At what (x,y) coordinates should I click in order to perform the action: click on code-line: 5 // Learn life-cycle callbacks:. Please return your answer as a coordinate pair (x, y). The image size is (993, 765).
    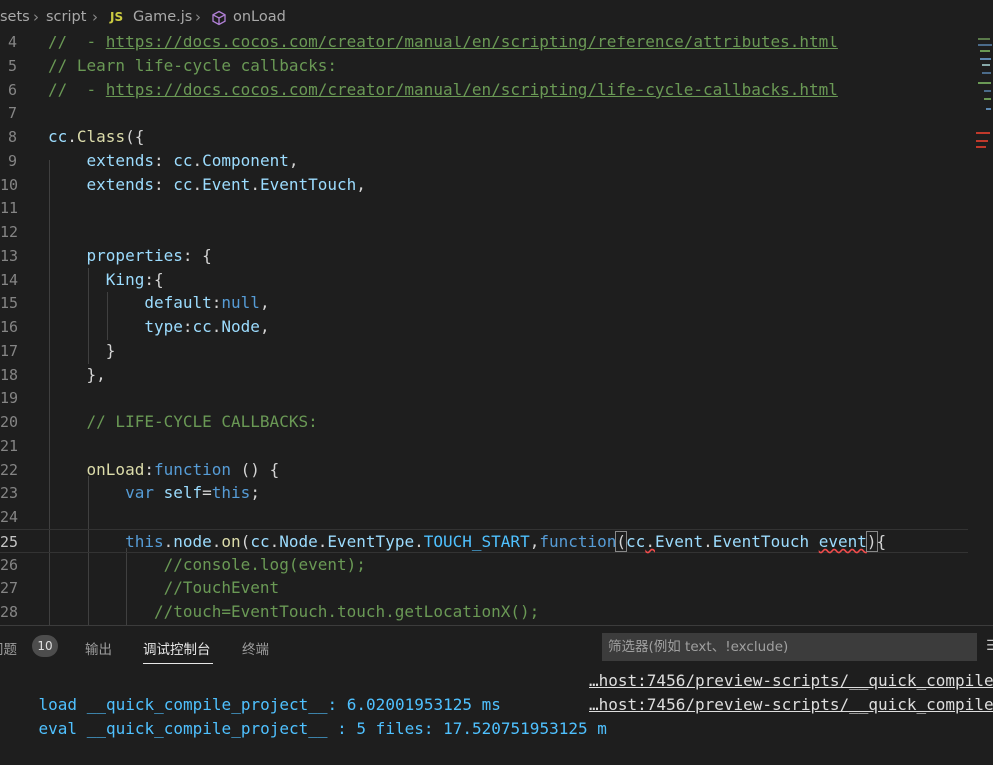
    Looking at the image, I should click on (484, 66).